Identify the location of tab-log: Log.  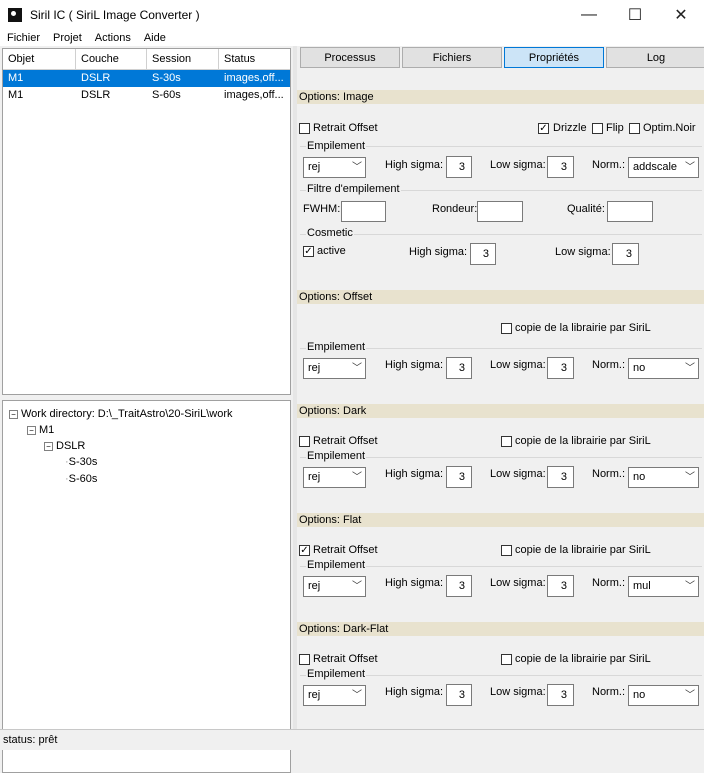
(655, 57).